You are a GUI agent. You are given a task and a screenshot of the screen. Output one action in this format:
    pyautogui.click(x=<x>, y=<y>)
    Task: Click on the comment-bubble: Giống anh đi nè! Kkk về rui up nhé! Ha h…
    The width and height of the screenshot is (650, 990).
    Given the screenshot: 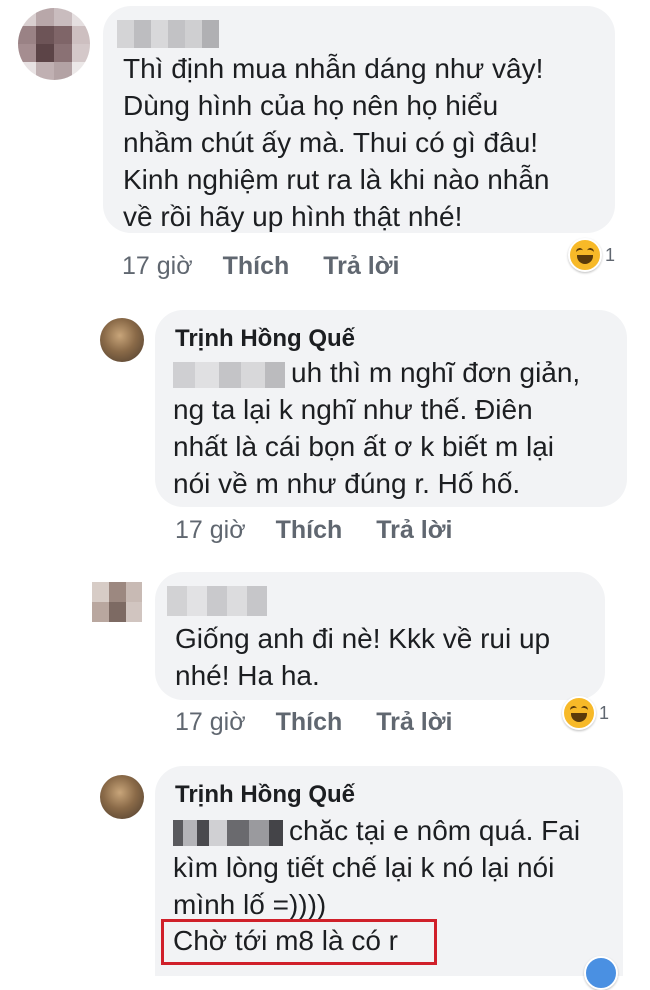 What is the action you would take?
    pyautogui.click(x=380, y=636)
    